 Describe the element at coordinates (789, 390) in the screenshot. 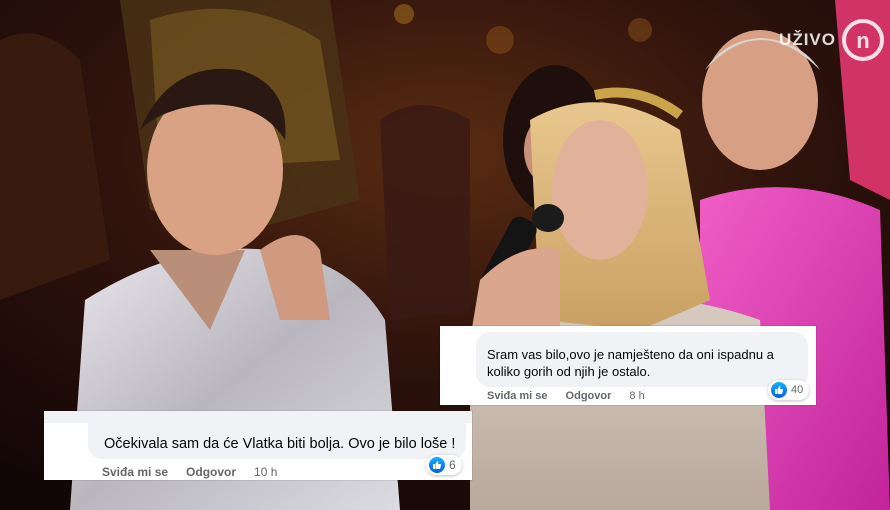

I see `reaction-badge: 40` at that location.